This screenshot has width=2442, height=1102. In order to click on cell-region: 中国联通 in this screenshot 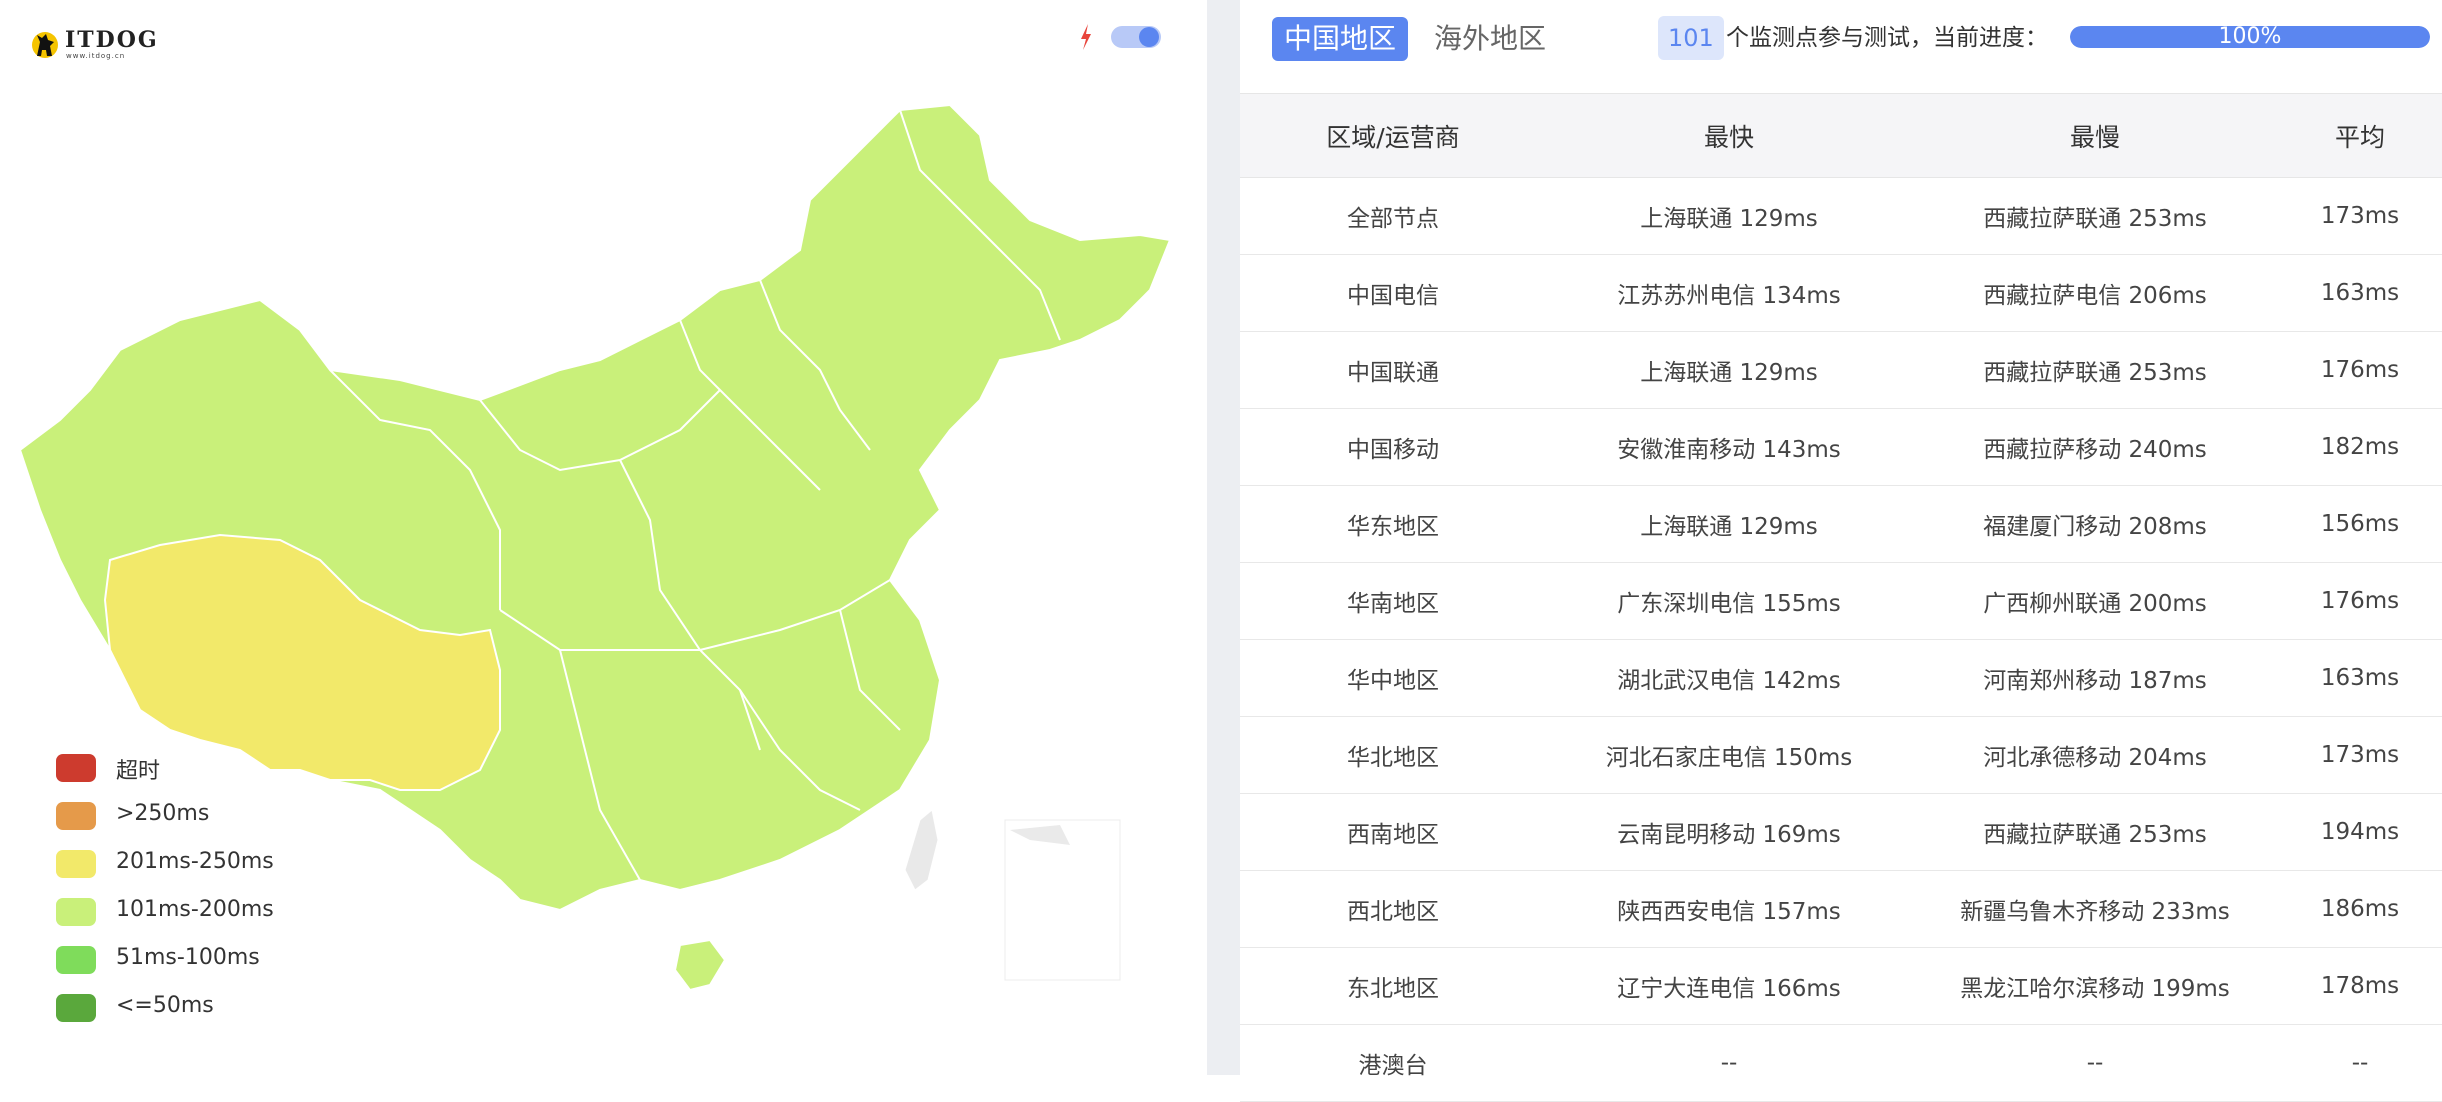, I will do `click(1393, 370)`.